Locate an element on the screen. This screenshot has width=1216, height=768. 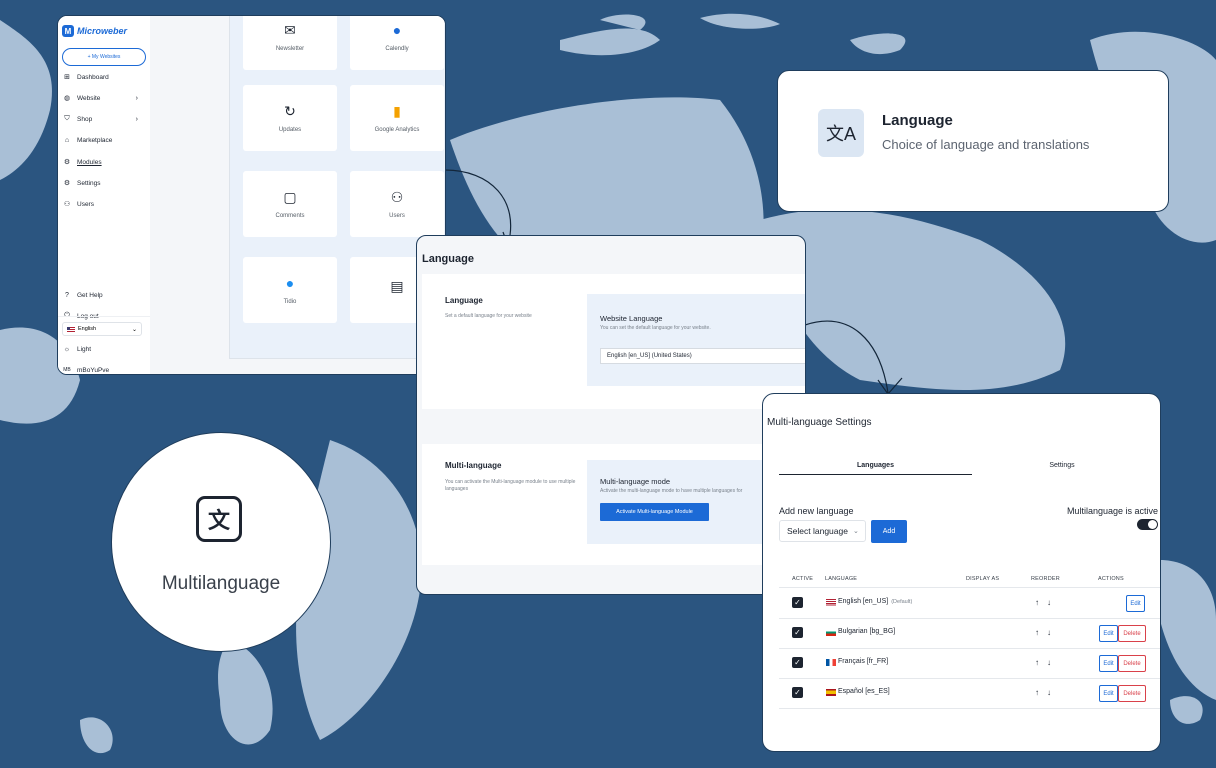
module-tile: ▮ Google Analytics is located at coordinates (397, 118).